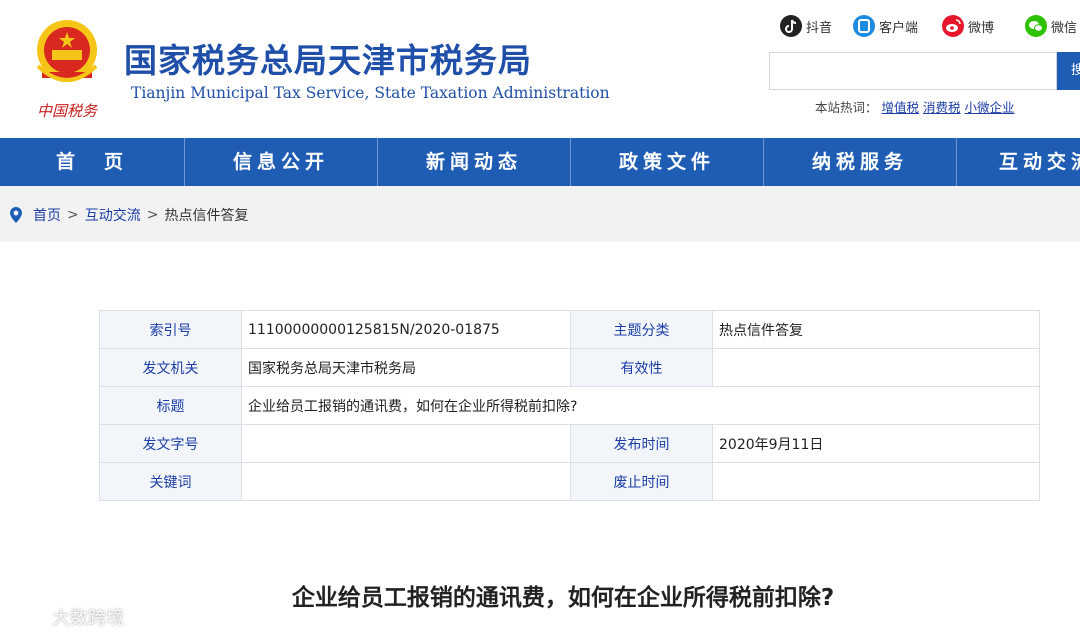 The image size is (1080, 638). Describe the element at coordinates (281, 162) in the screenshot. I see `nav-info-disclosure: 信息公开` at that location.